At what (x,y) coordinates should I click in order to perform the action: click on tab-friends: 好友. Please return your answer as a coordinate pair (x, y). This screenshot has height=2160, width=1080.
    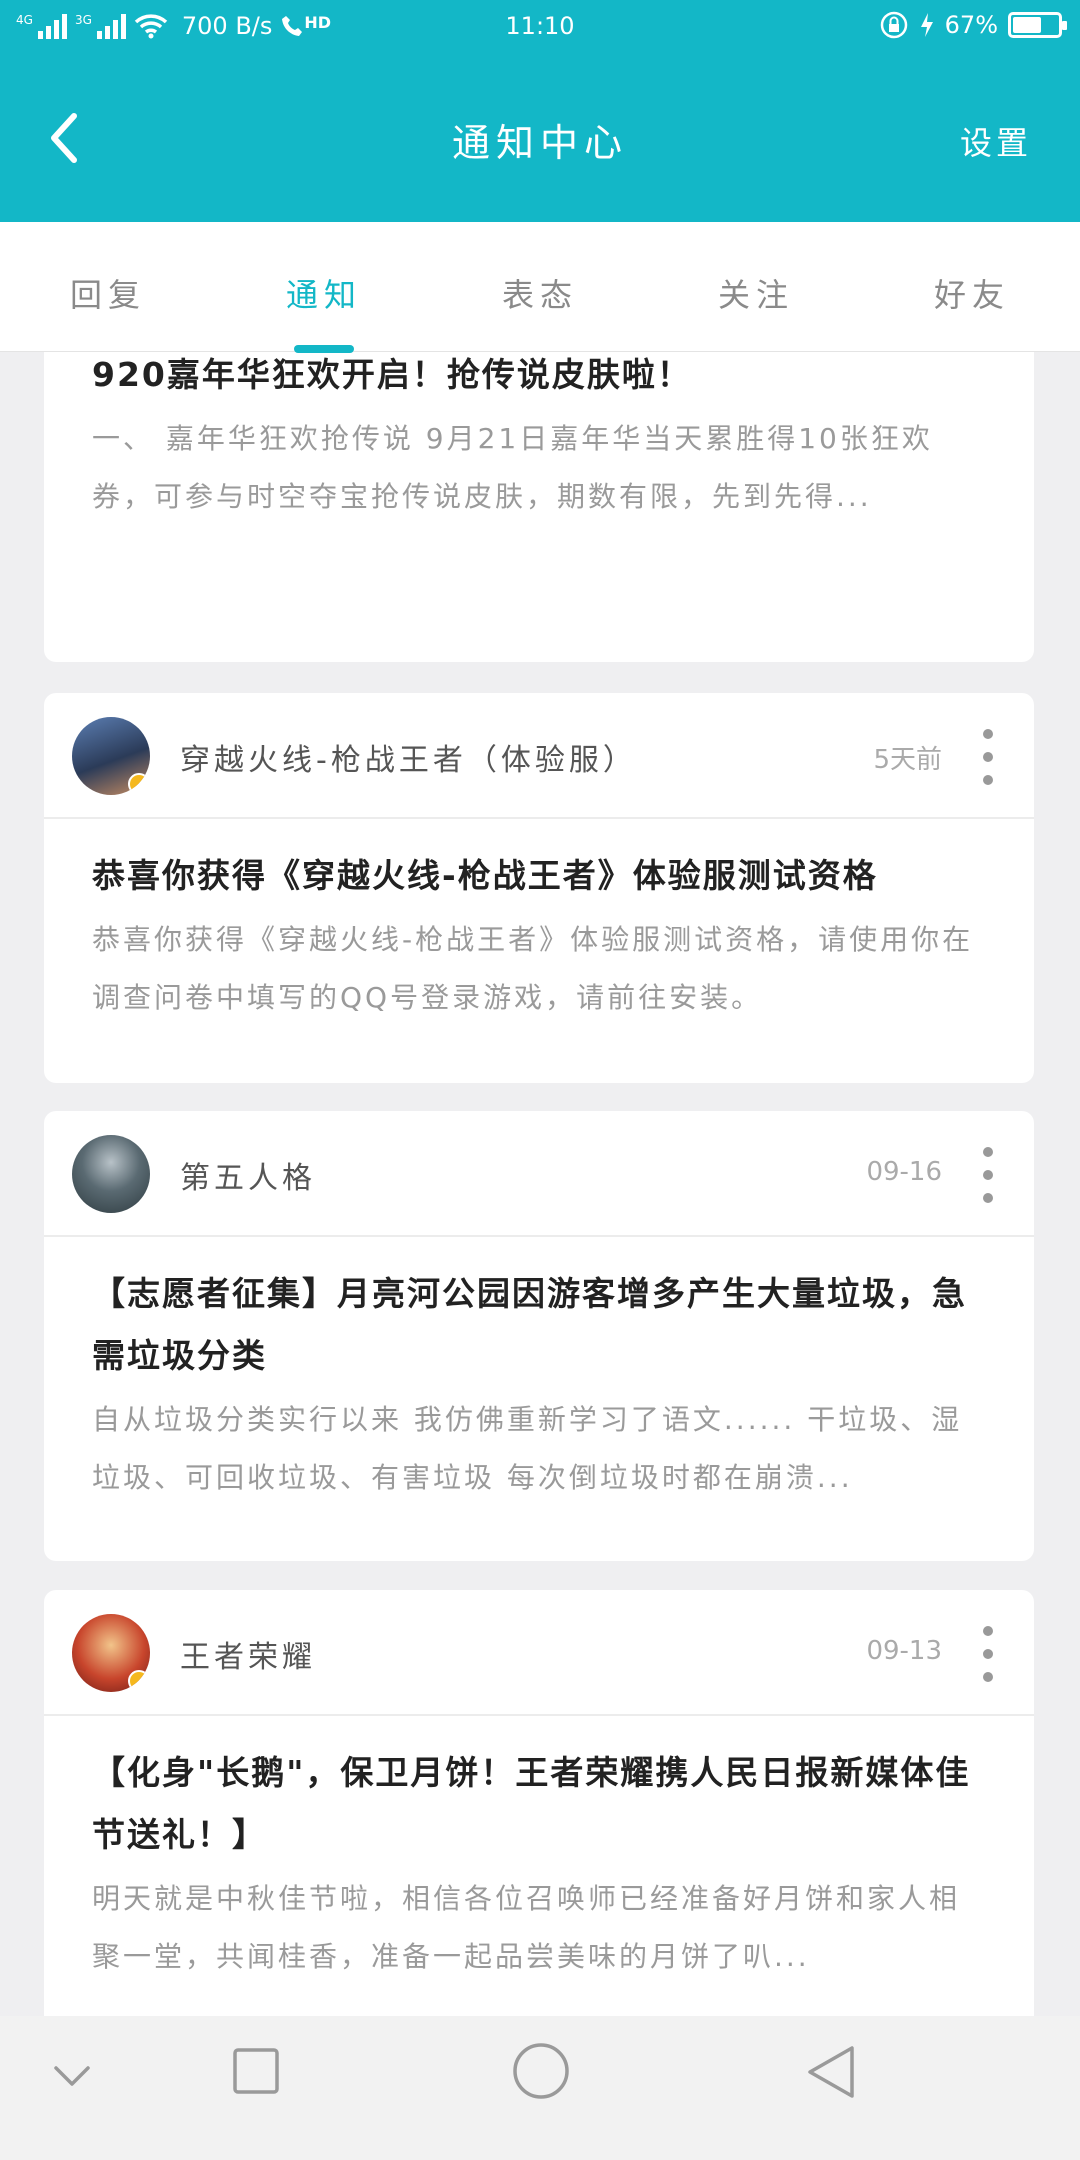
    Looking at the image, I should click on (972, 286).